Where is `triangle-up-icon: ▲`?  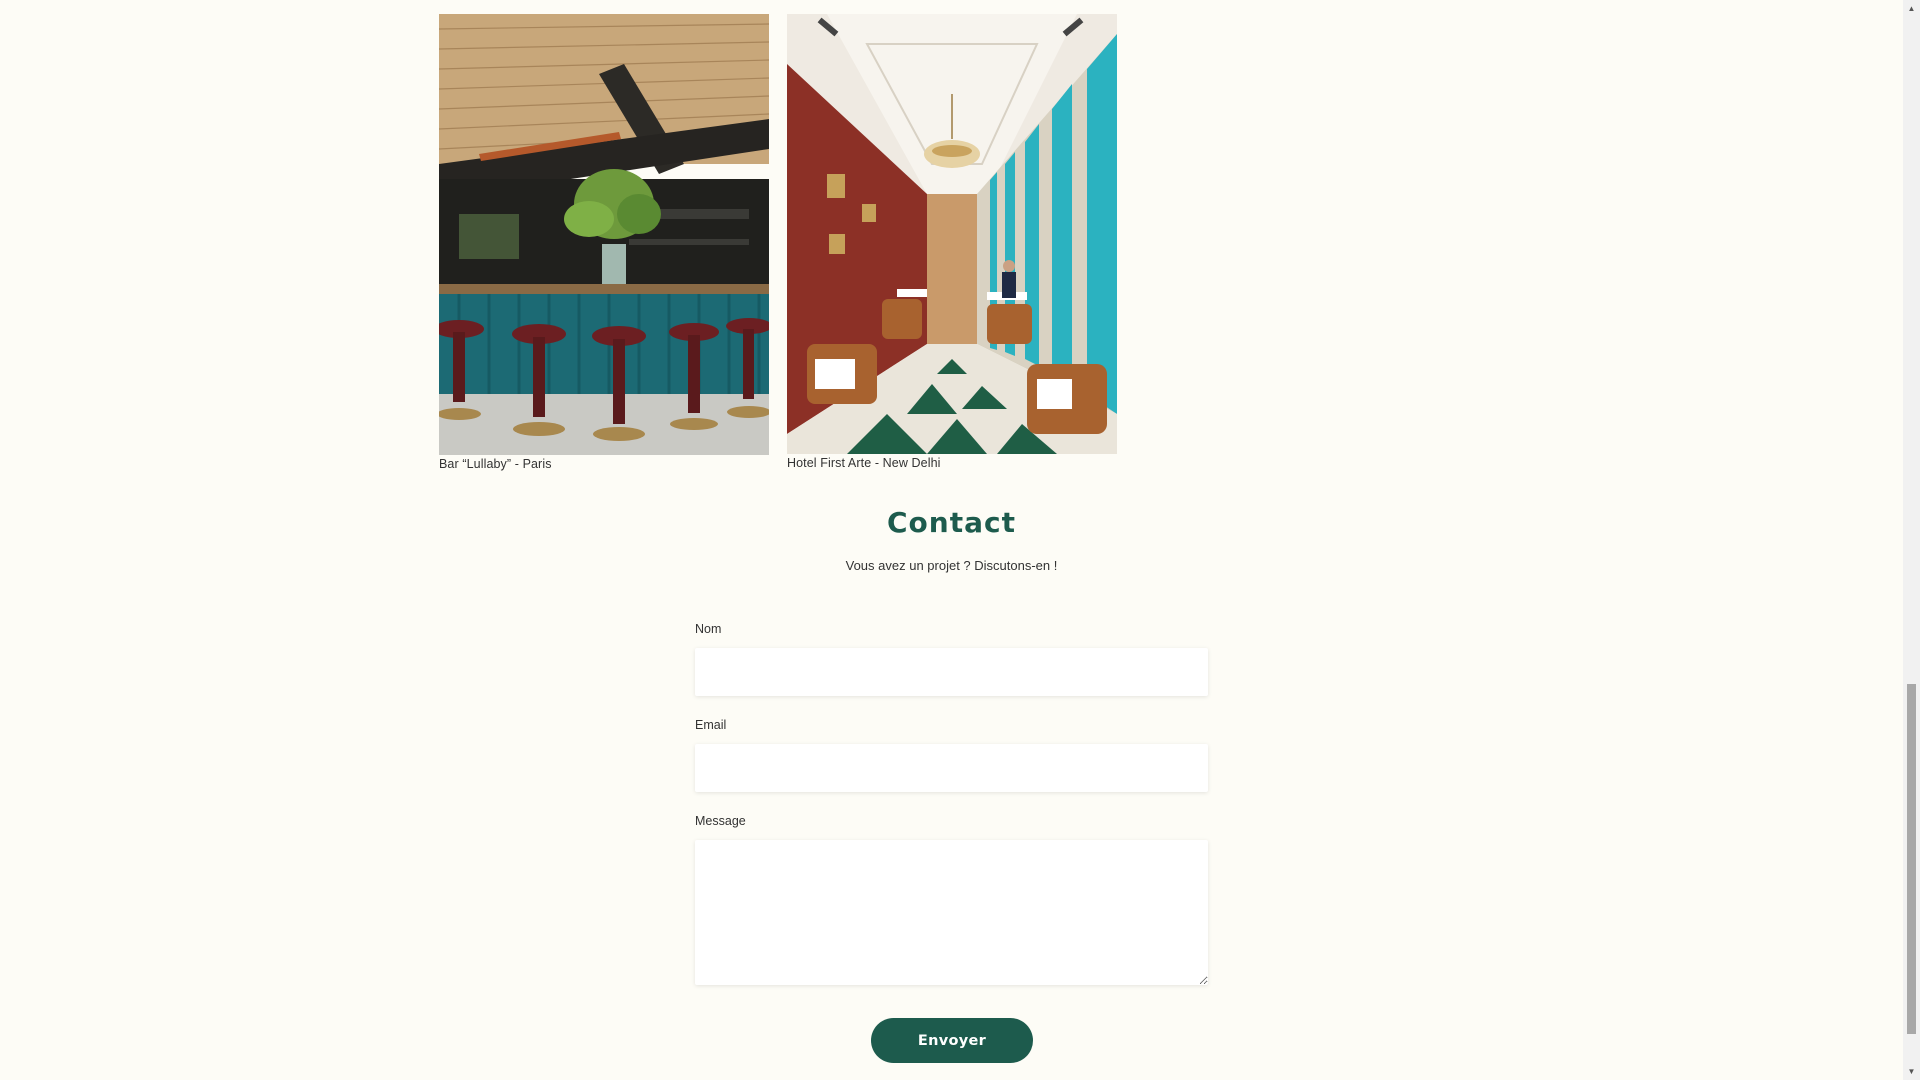
triangle-up-icon: ▲ is located at coordinates (1911, 8).